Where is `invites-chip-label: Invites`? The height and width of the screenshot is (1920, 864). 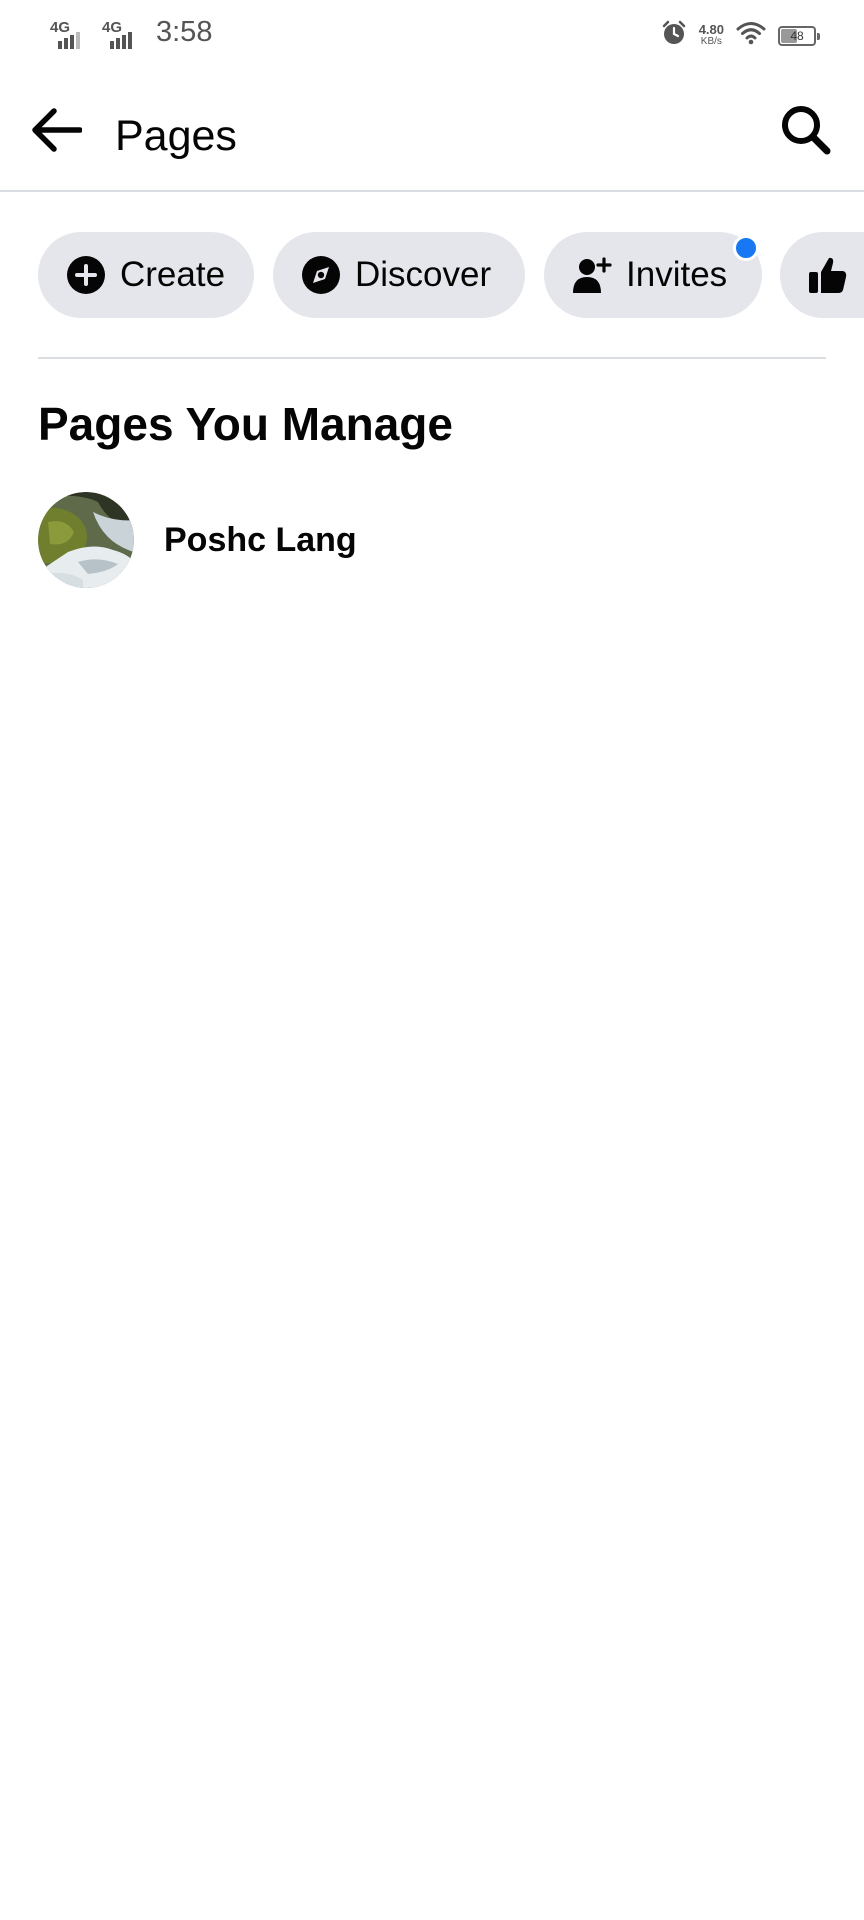
invites-chip-label: Invites is located at coordinates (677, 274).